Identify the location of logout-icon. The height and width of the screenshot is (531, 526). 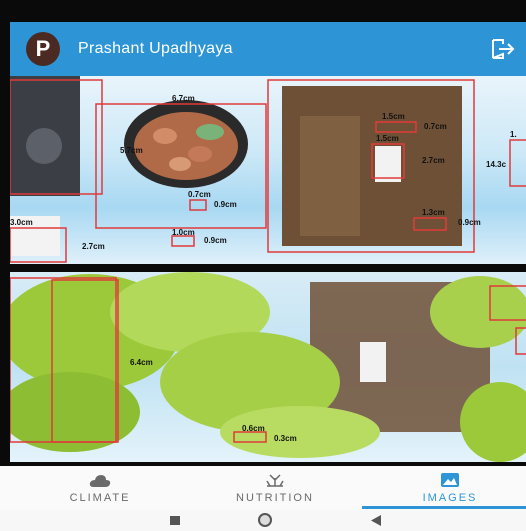
(503, 49).